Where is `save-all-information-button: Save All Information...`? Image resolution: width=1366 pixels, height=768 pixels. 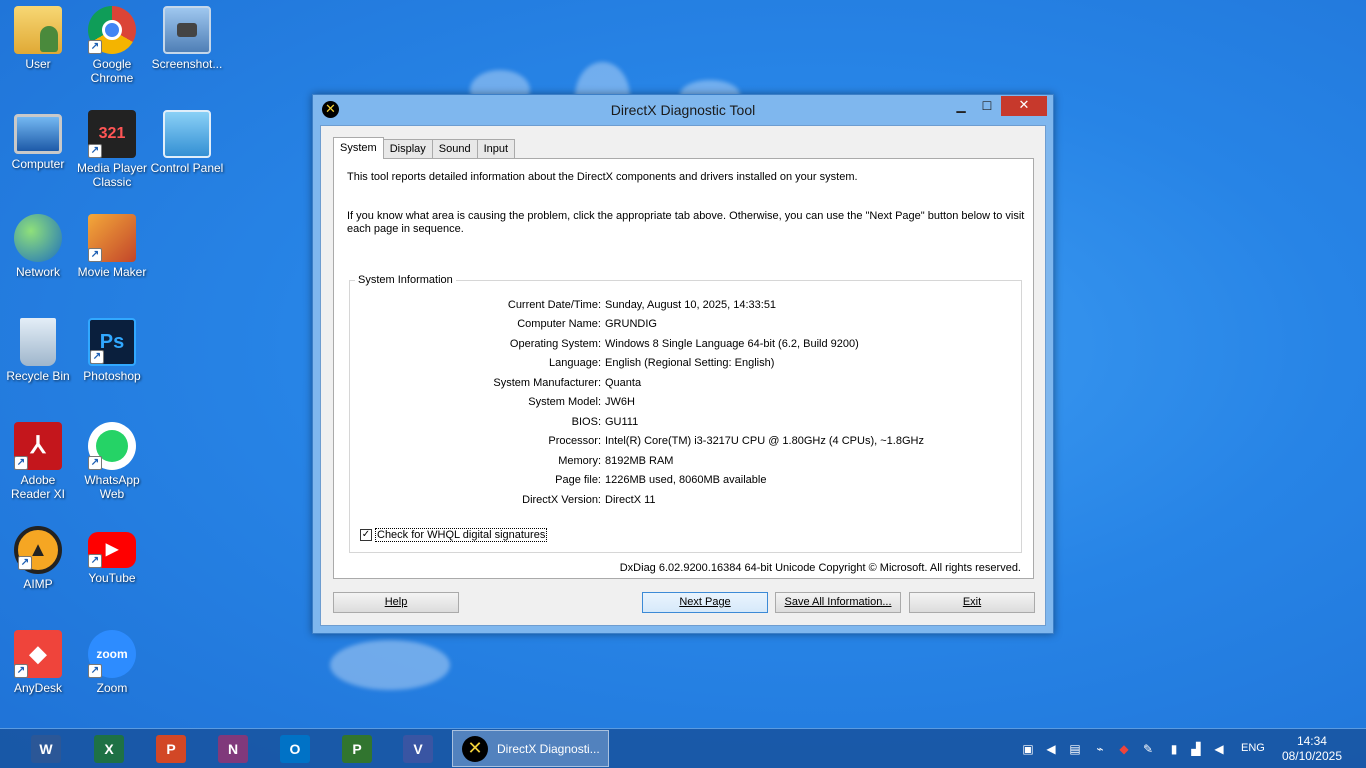
save-all-information-button: Save All Information... is located at coordinates (838, 602).